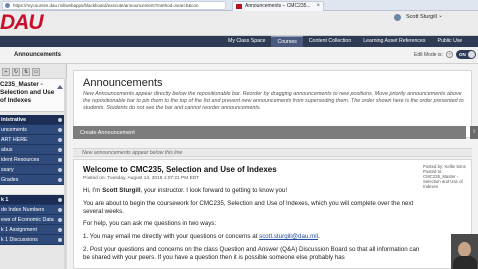 This screenshot has height=269, width=478. What do you see at coordinates (37, 55) in the screenshot?
I see `breadcrumb-title: Announcements` at bounding box center [37, 55].